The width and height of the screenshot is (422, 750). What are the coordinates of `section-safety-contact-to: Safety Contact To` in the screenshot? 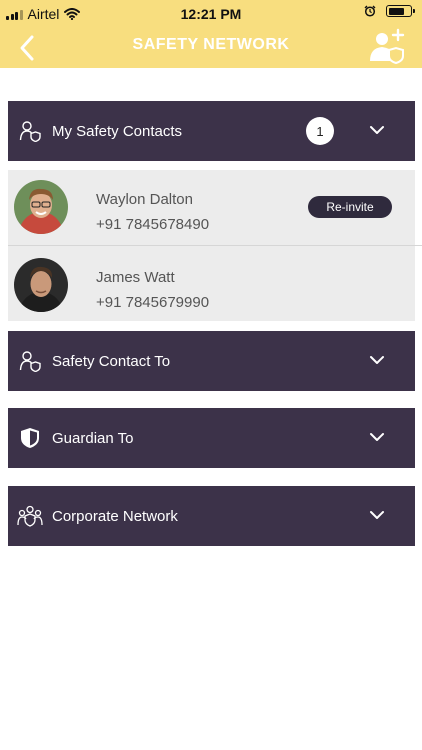 It's located at (211, 361).